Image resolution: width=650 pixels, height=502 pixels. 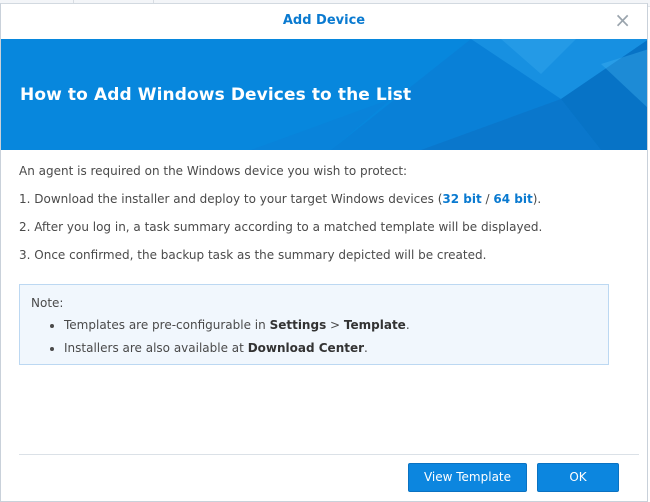 I want to click on footer-divider, so click(x=329, y=454).